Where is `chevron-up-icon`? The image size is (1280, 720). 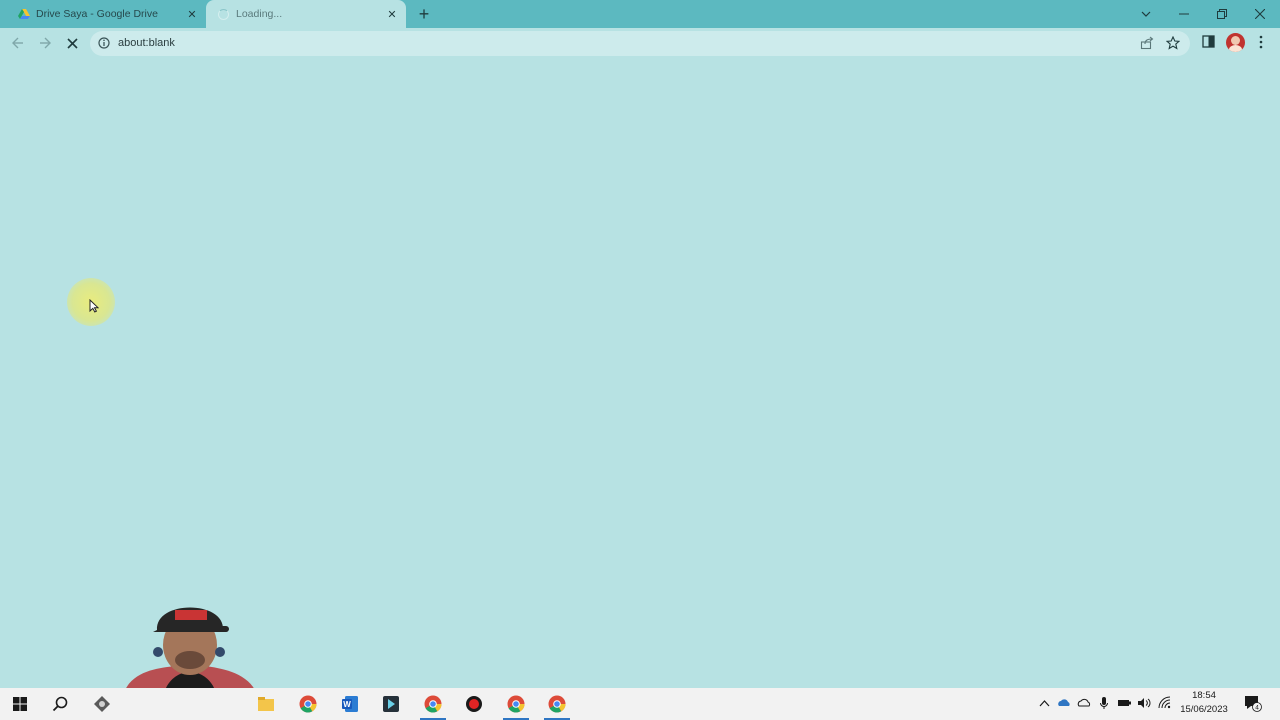 chevron-up-icon is located at coordinates (1044, 703).